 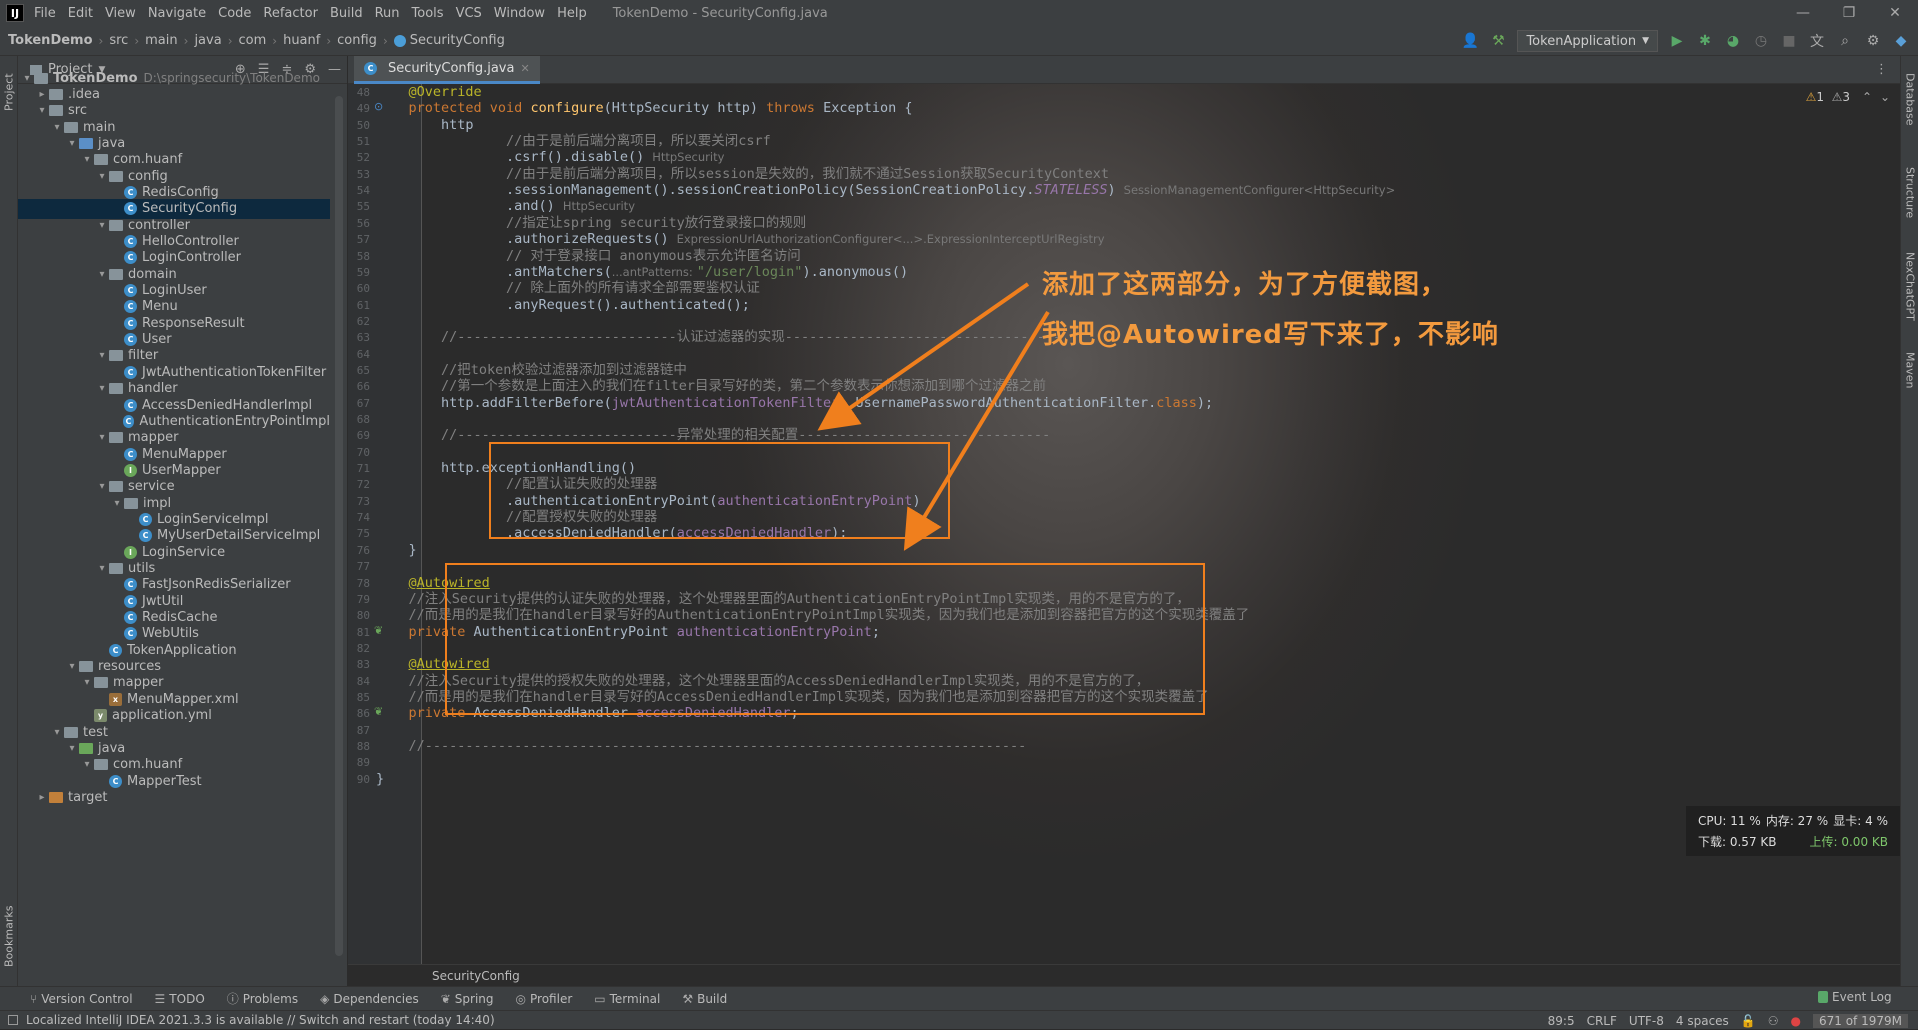 What do you see at coordinates (234, 13) in the screenshot?
I see `menu-code: Code` at bounding box center [234, 13].